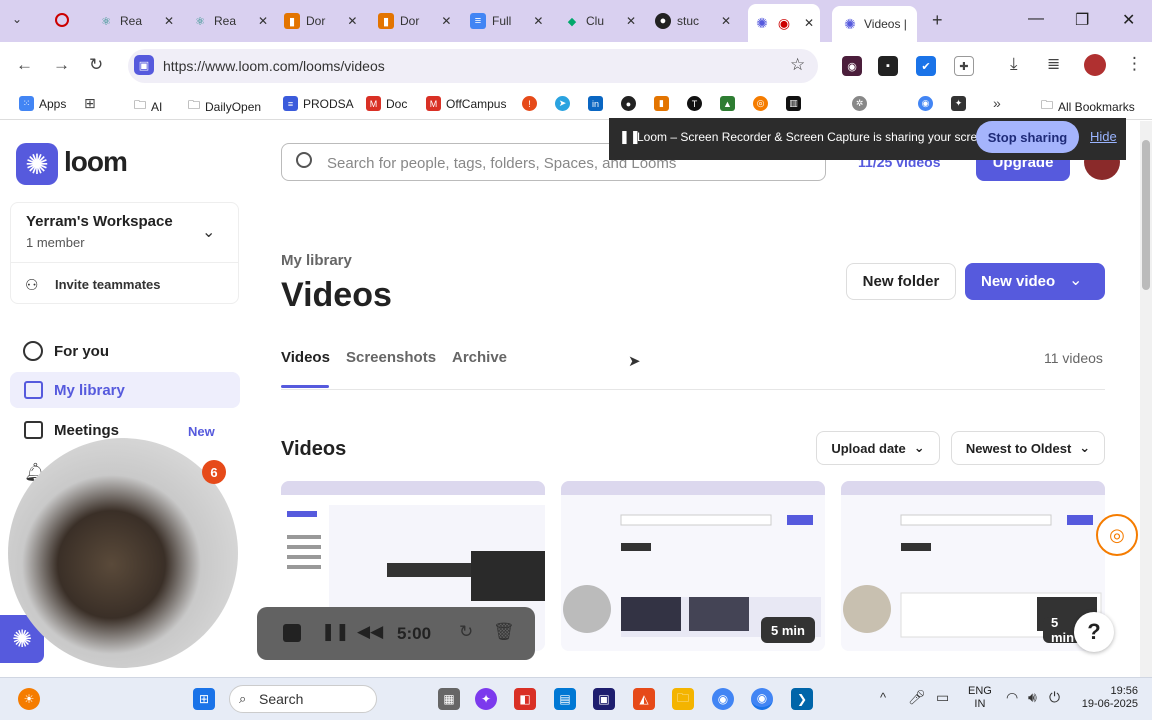 The height and width of the screenshot is (720, 1152). Describe the element at coordinates (148, 106) in the screenshot. I see `bookmark-folder-ai: 🗀 AI` at that location.